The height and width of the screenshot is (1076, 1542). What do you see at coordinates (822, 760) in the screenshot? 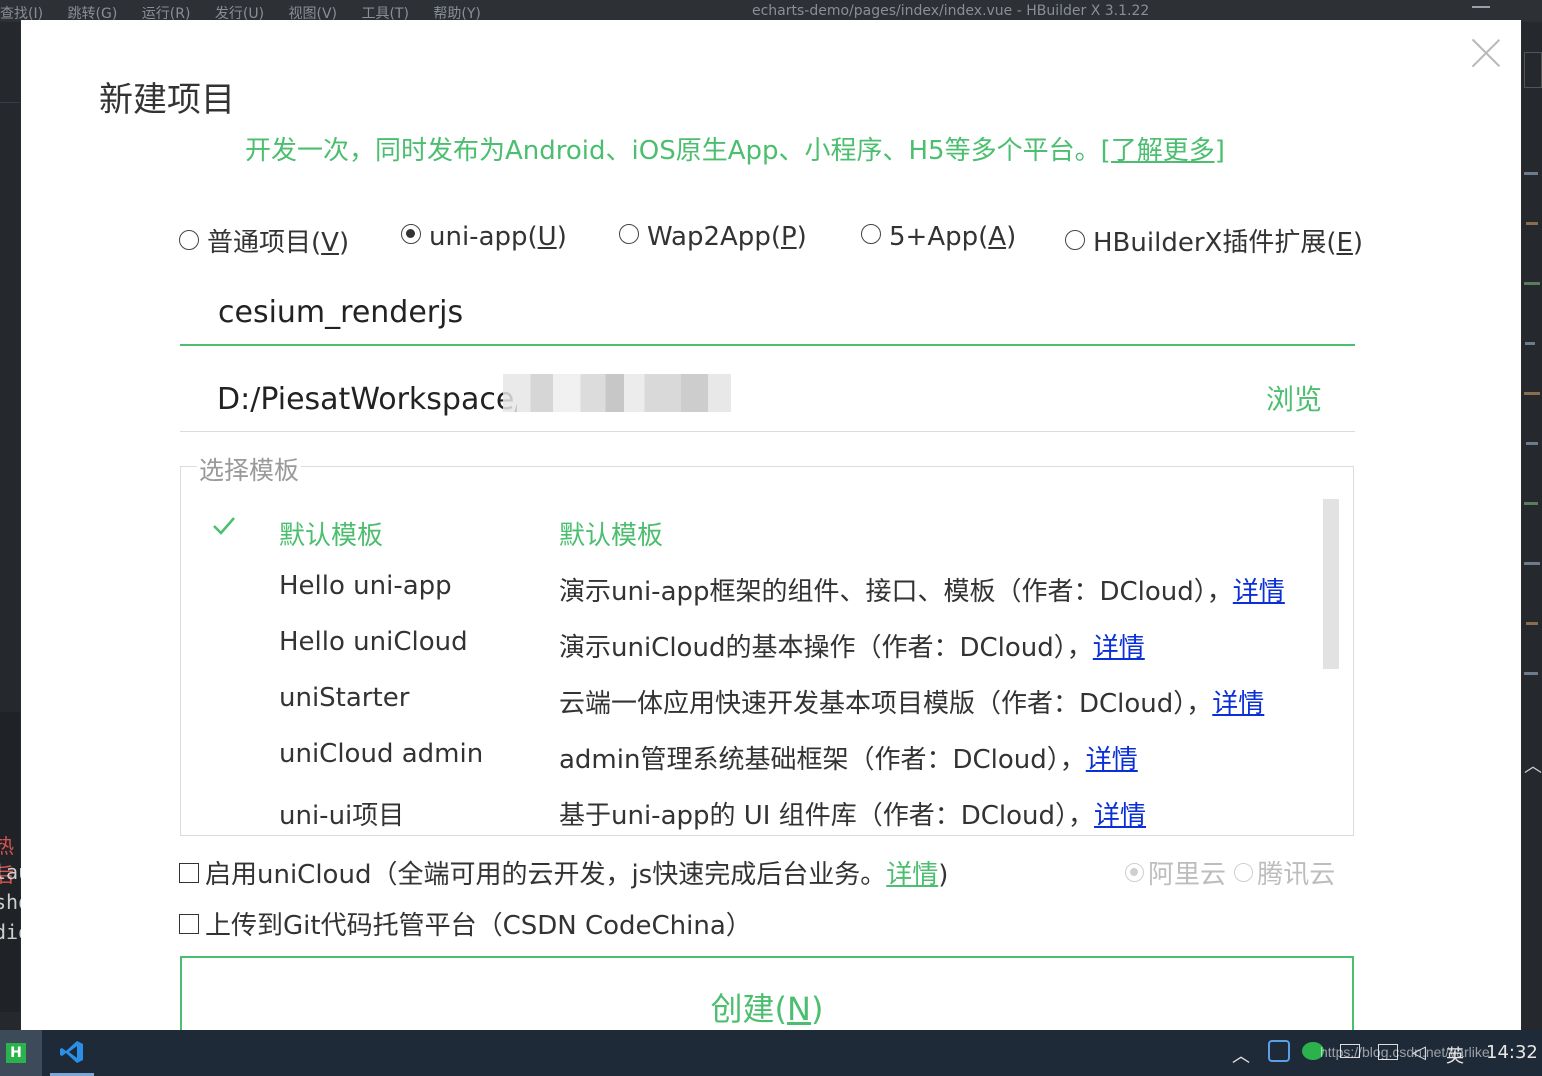
I see `template-desc-text: admin管理系统基础框架（作者：DCloud），` at bounding box center [822, 760].